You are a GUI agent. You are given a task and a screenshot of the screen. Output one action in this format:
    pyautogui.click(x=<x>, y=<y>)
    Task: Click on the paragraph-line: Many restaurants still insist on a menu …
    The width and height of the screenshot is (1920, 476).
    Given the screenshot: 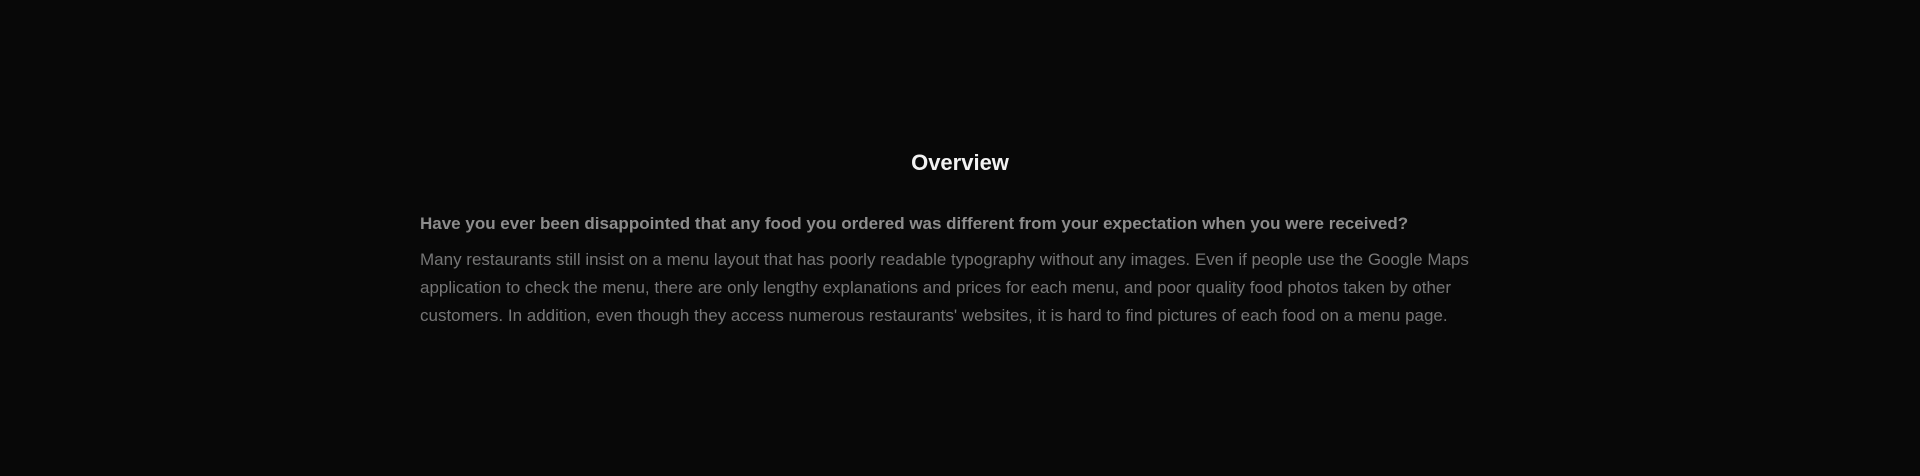 What is the action you would take?
    pyautogui.click(x=944, y=259)
    